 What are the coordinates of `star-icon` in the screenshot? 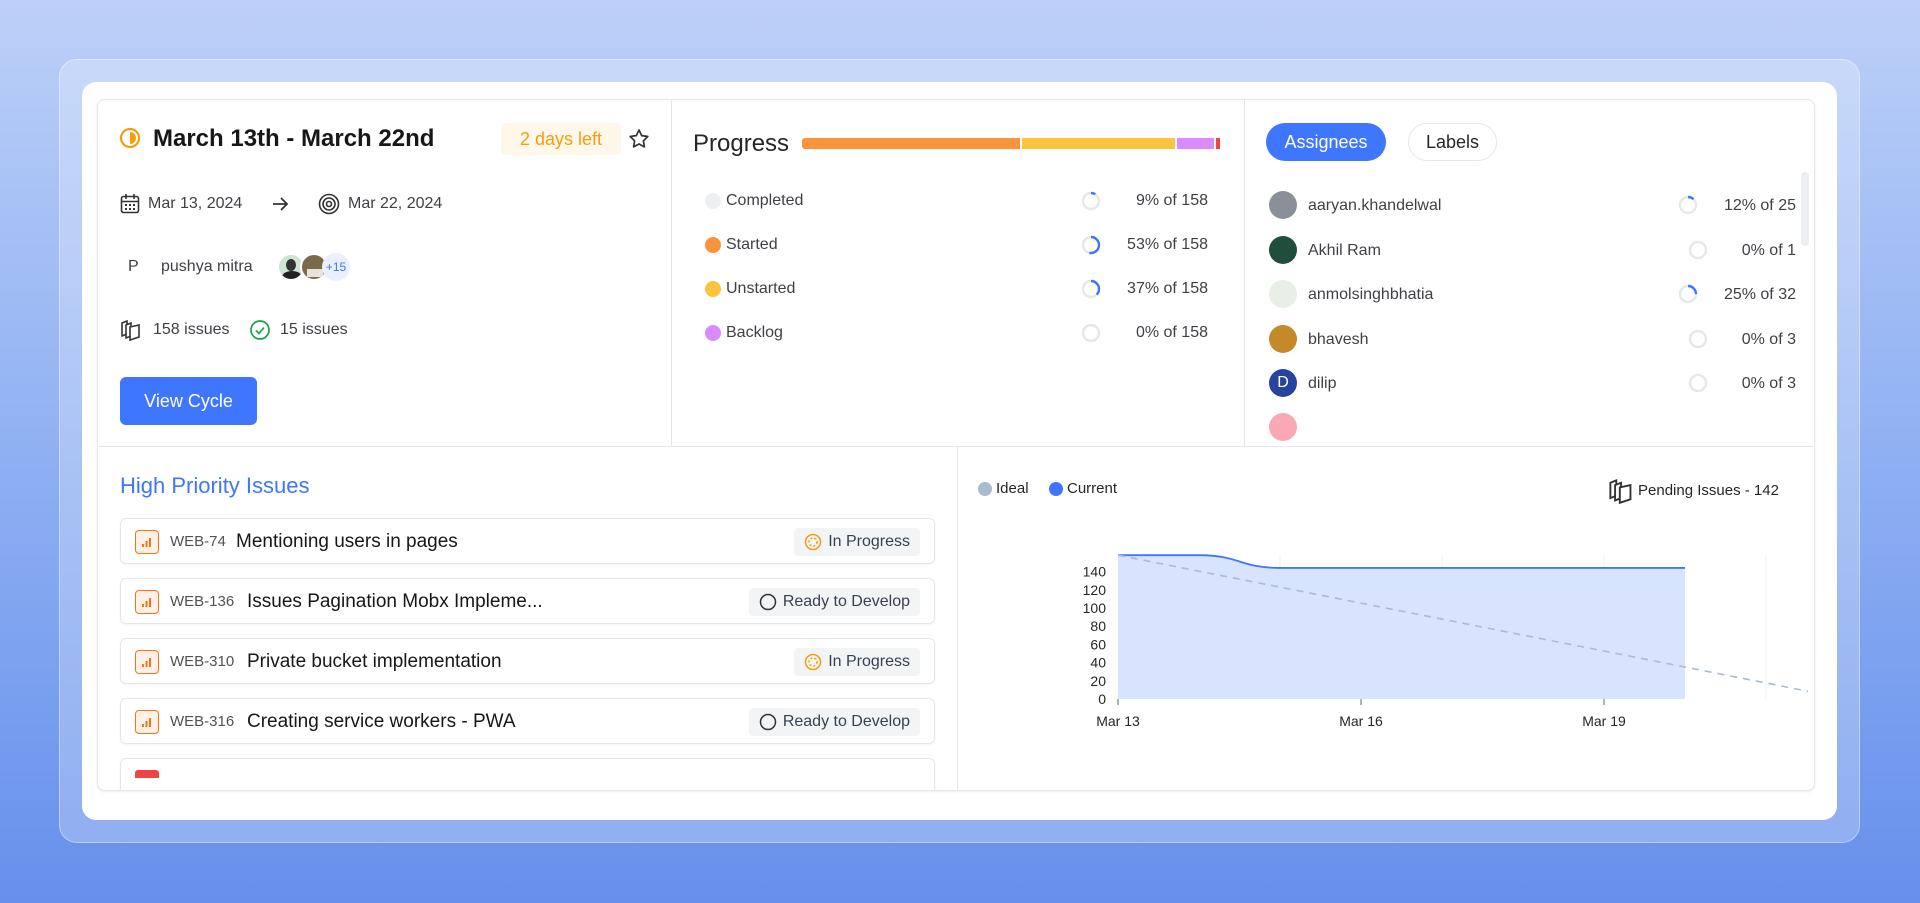 It's located at (639, 139).